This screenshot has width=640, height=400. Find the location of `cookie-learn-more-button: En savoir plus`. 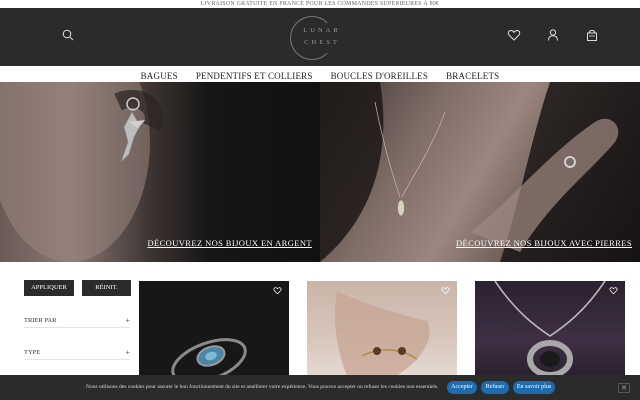

cookie-learn-more-button: En savoir plus is located at coordinates (534, 387).